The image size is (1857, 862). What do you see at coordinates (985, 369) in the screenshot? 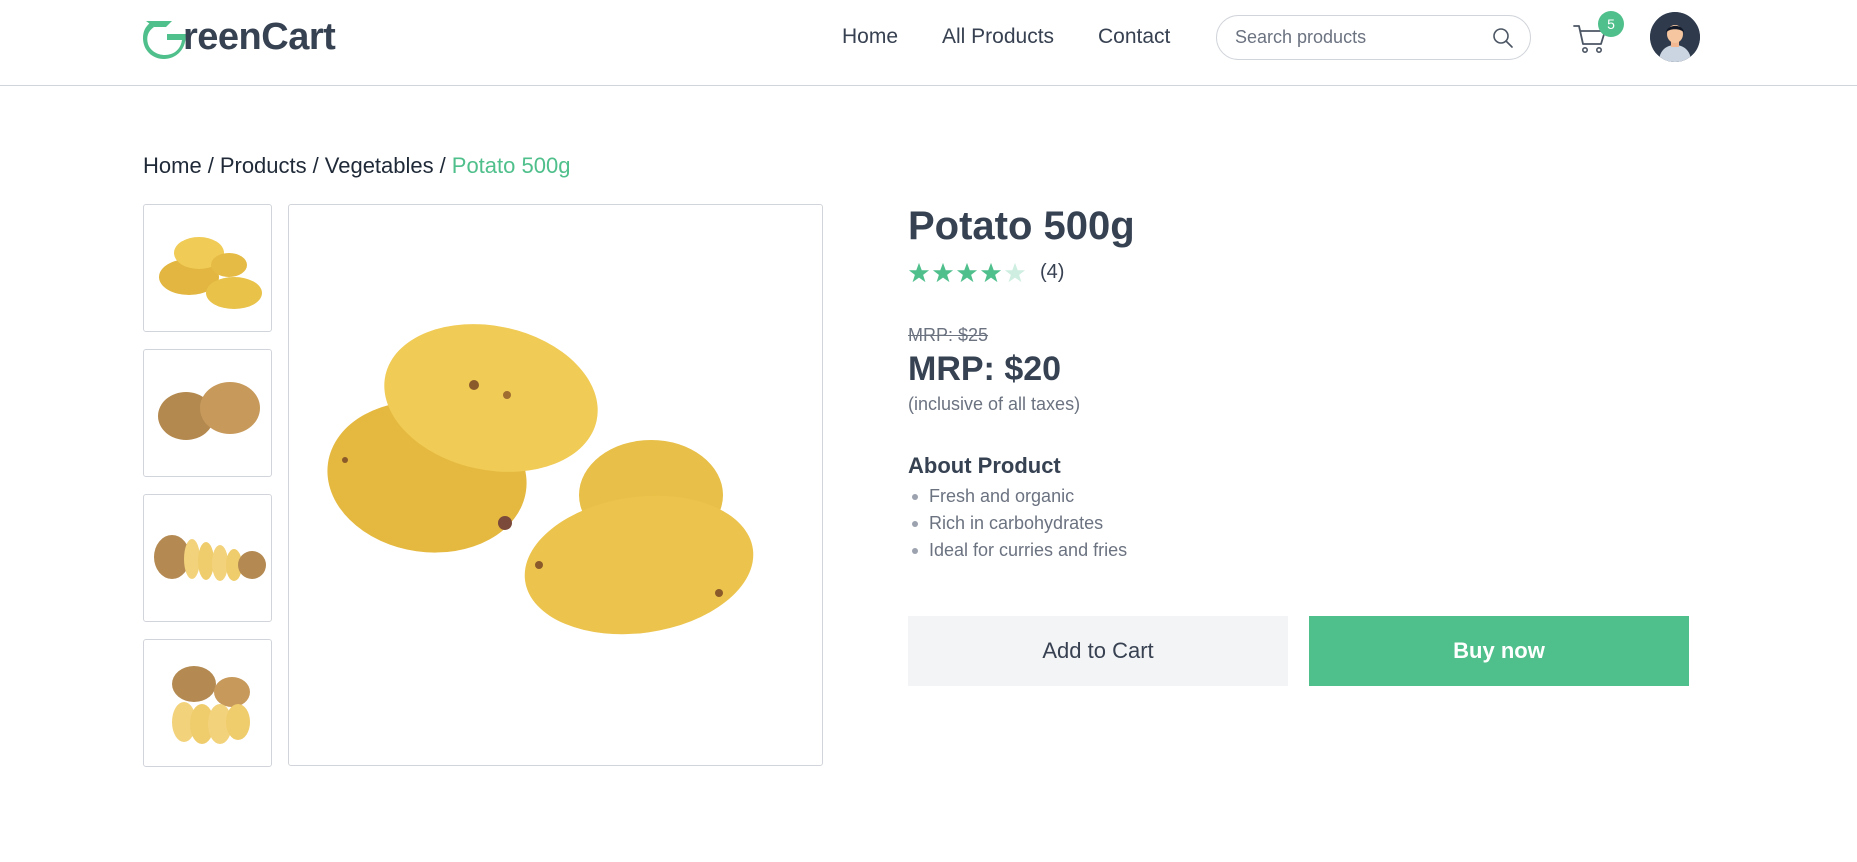
I see `offer-price: MRP: $20` at bounding box center [985, 369].